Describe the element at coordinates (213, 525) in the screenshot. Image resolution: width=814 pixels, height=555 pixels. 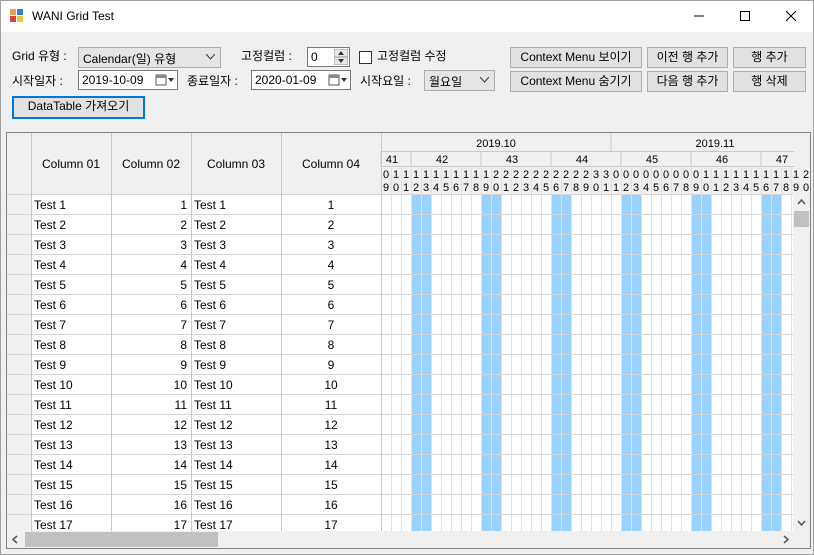
I see `cell-col03: Test 17` at that location.